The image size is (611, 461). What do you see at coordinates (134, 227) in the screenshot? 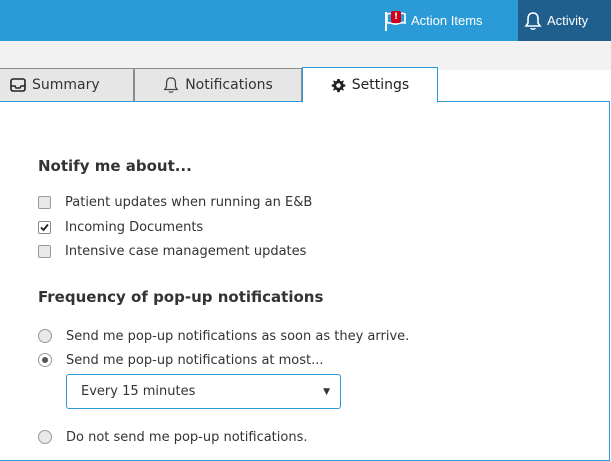
I see `incoming-documents-label: Incoming Documents` at bounding box center [134, 227].